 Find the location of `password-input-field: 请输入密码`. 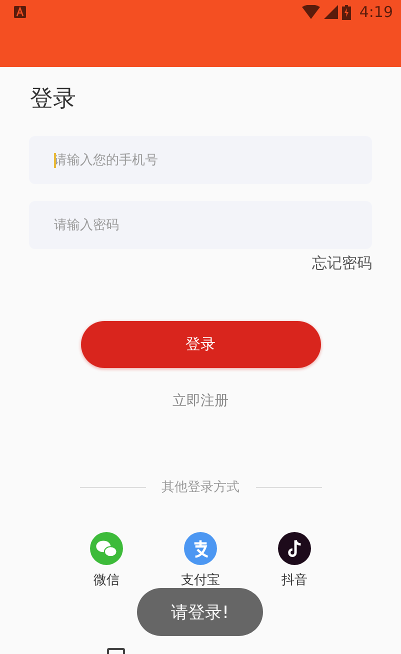

password-input-field: 请输入密码 is located at coordinates (200, 225).